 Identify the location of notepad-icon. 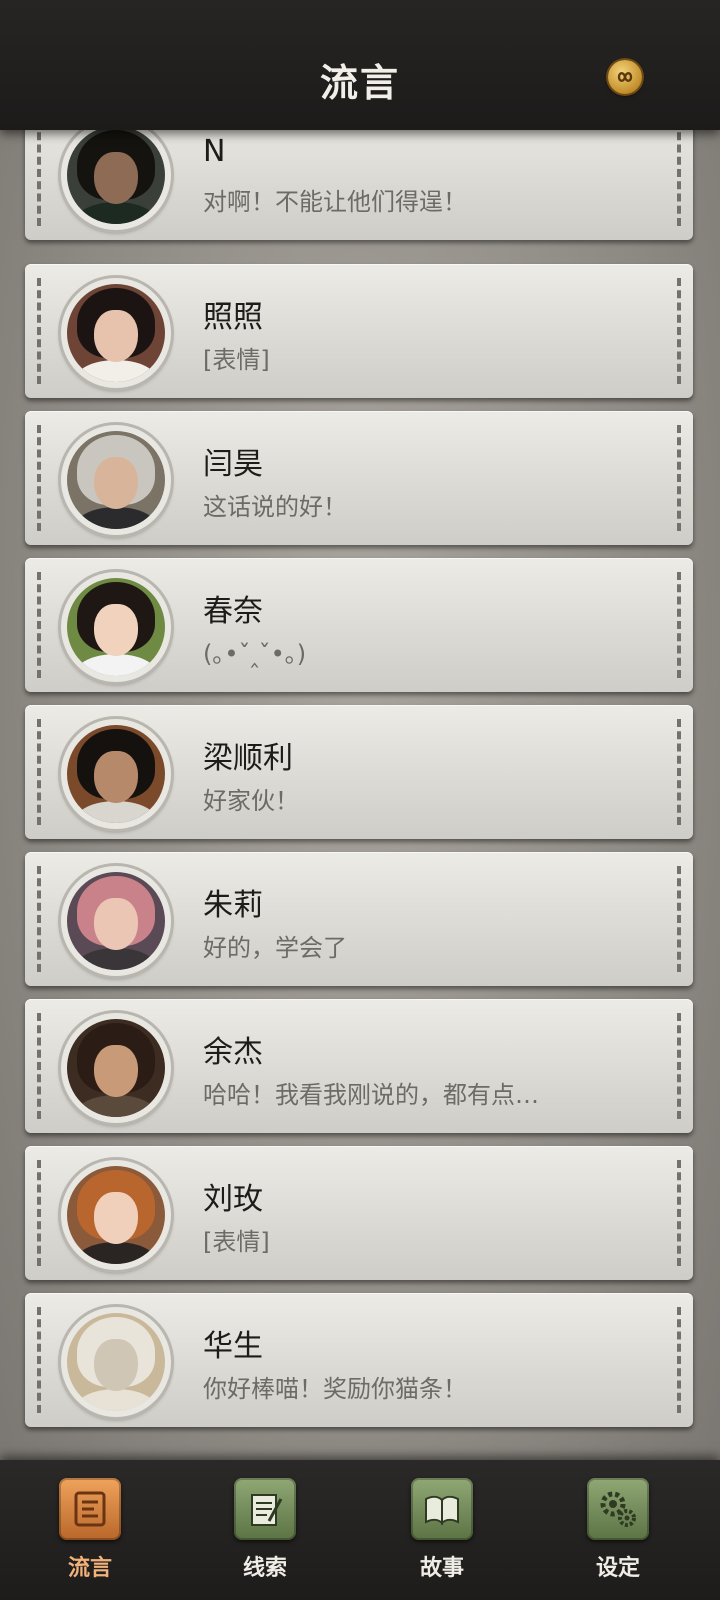
(265, 1509).